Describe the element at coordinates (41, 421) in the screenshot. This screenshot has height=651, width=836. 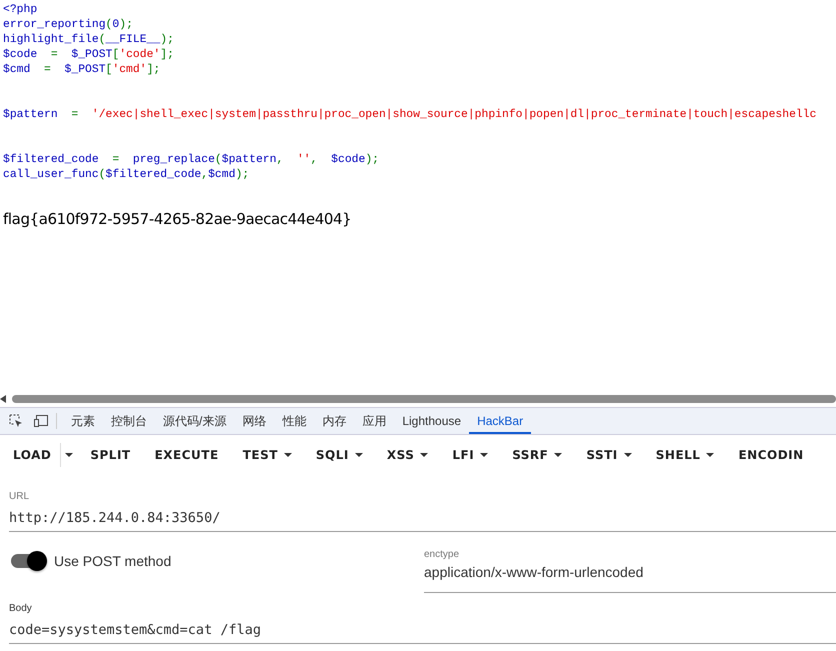
I see `device-icon` at that location.